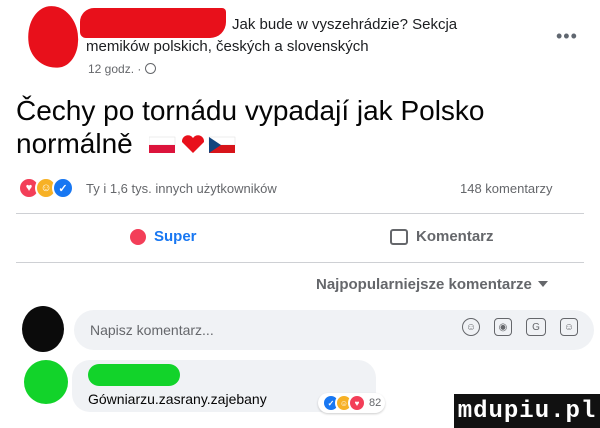 Image resolution: width=600 pixels, height=428 pixels. Describe the element at coordinates (344, 24) in the screenshot. I see `group-name-line1: Jak bude w vyszehrádzie? Sekcja` at that location.